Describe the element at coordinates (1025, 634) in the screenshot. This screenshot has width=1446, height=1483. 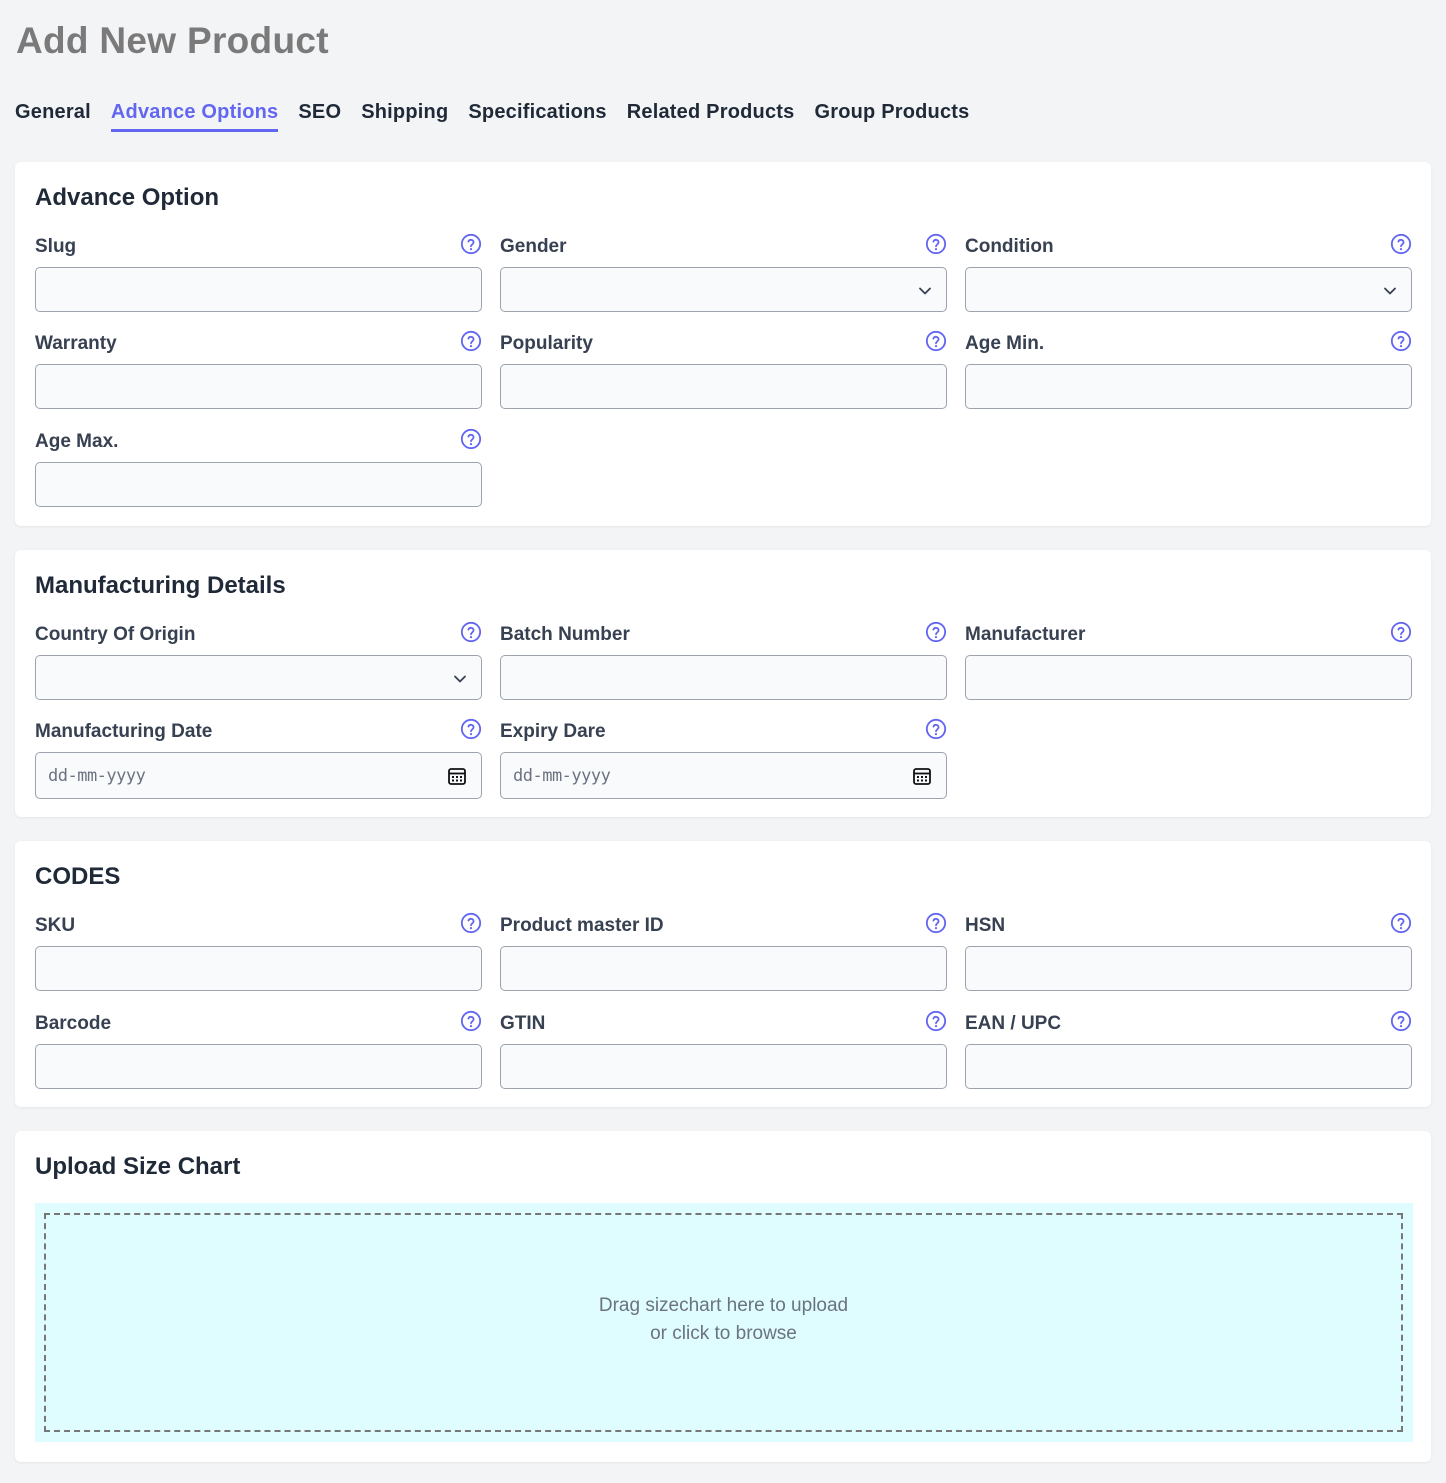
I see `field-label: Manufacturer` at that location.